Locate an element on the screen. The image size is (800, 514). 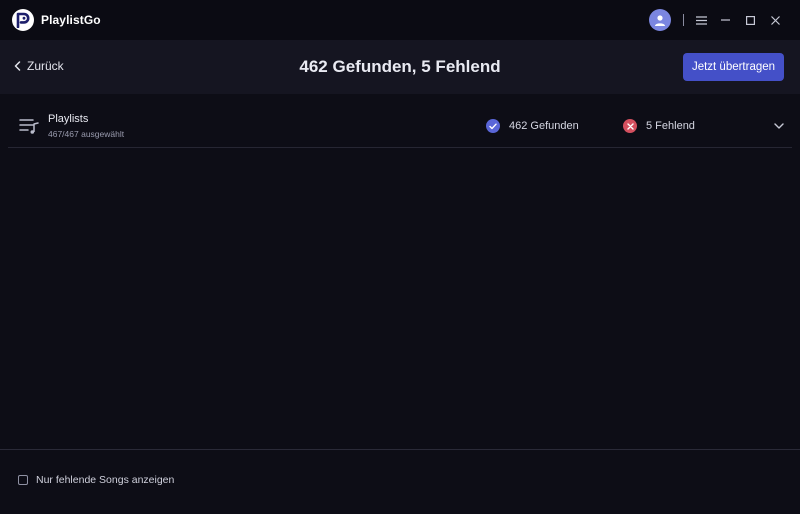
show-missing-only-label: Nur fehlende Songs anzeigen is located at coordinates (105, 480).